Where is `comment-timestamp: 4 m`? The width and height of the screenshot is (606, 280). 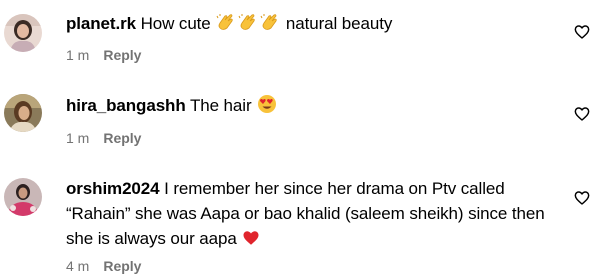
comment-timestamp: 4 m is located at coordinates (78, 266).